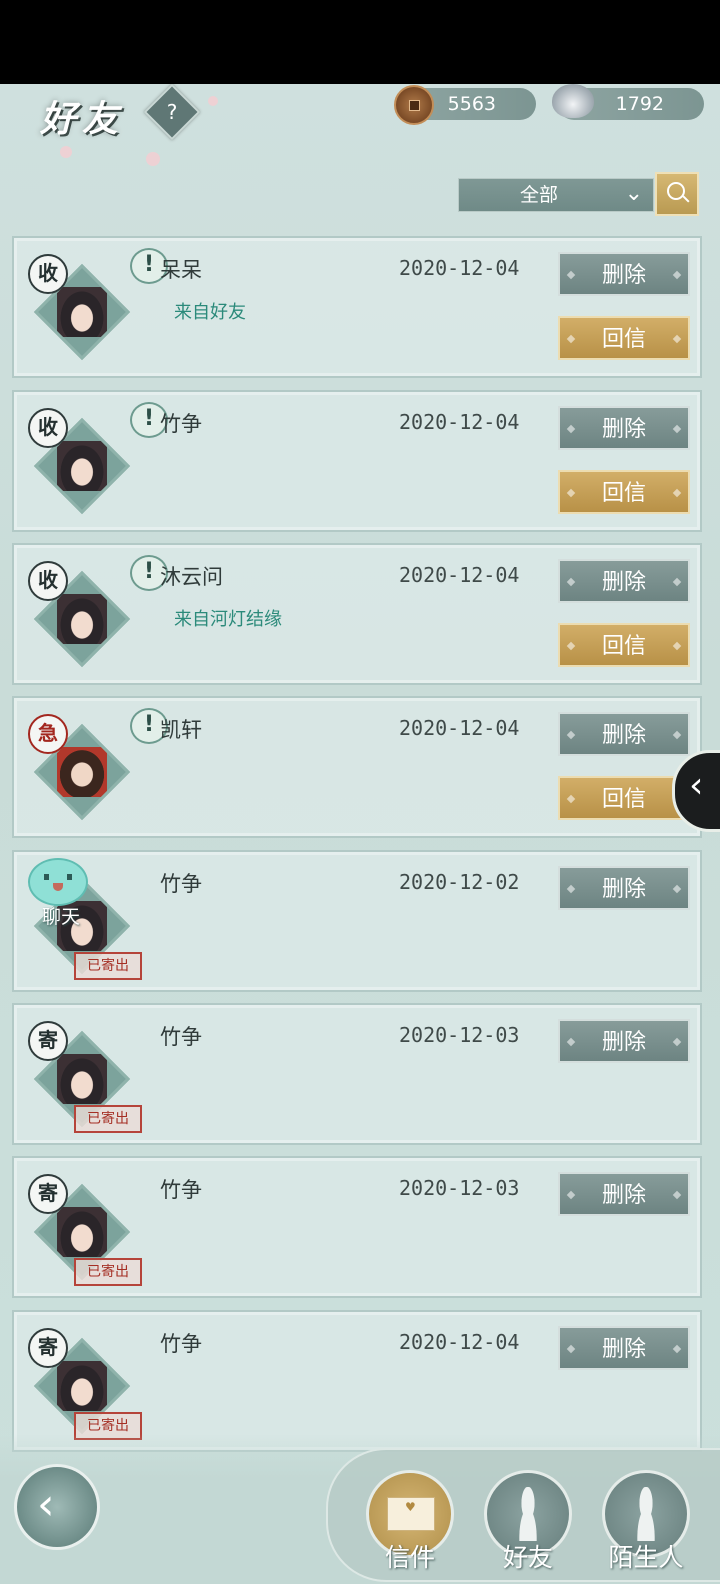 This screenshot has width=720, height=1584. I want to click on sender-name: 沐云问, so click(191, 577).